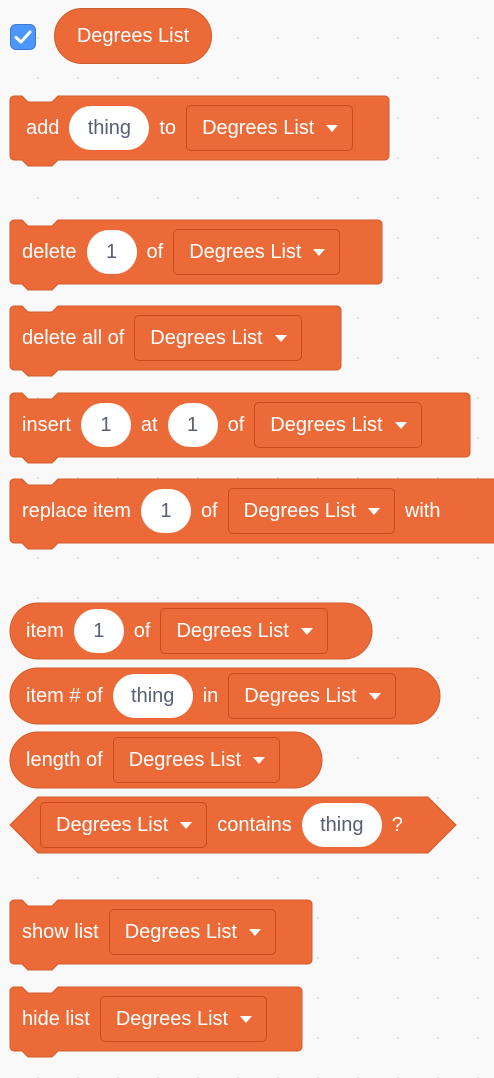  What do you see at coordinates (64, 696) in the screenshot?
I see `block-label-item-number: item # of` at bounding box center [64, 696].